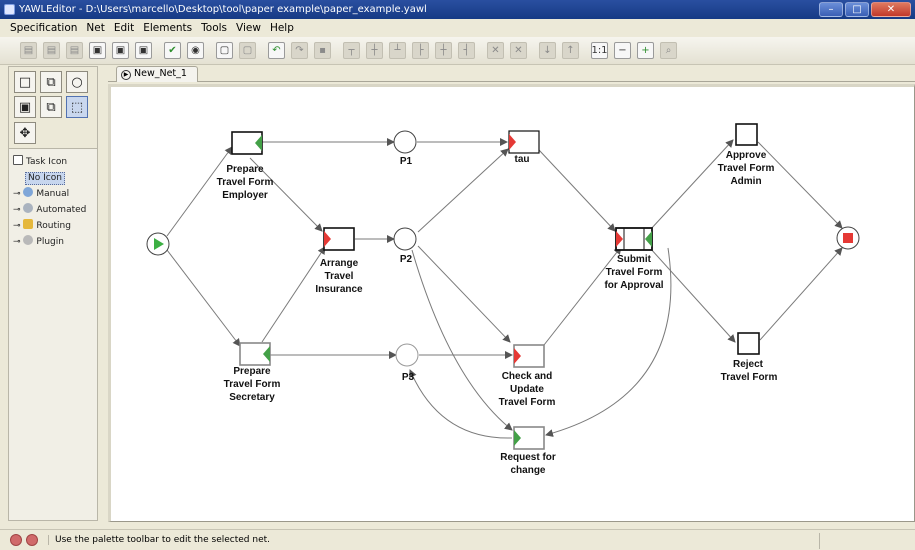 This screenshot has height=550, width=915. Describe the element at coordinates (224, 50) in the screenshot. I see `add-net-icon: ▢` at that location.